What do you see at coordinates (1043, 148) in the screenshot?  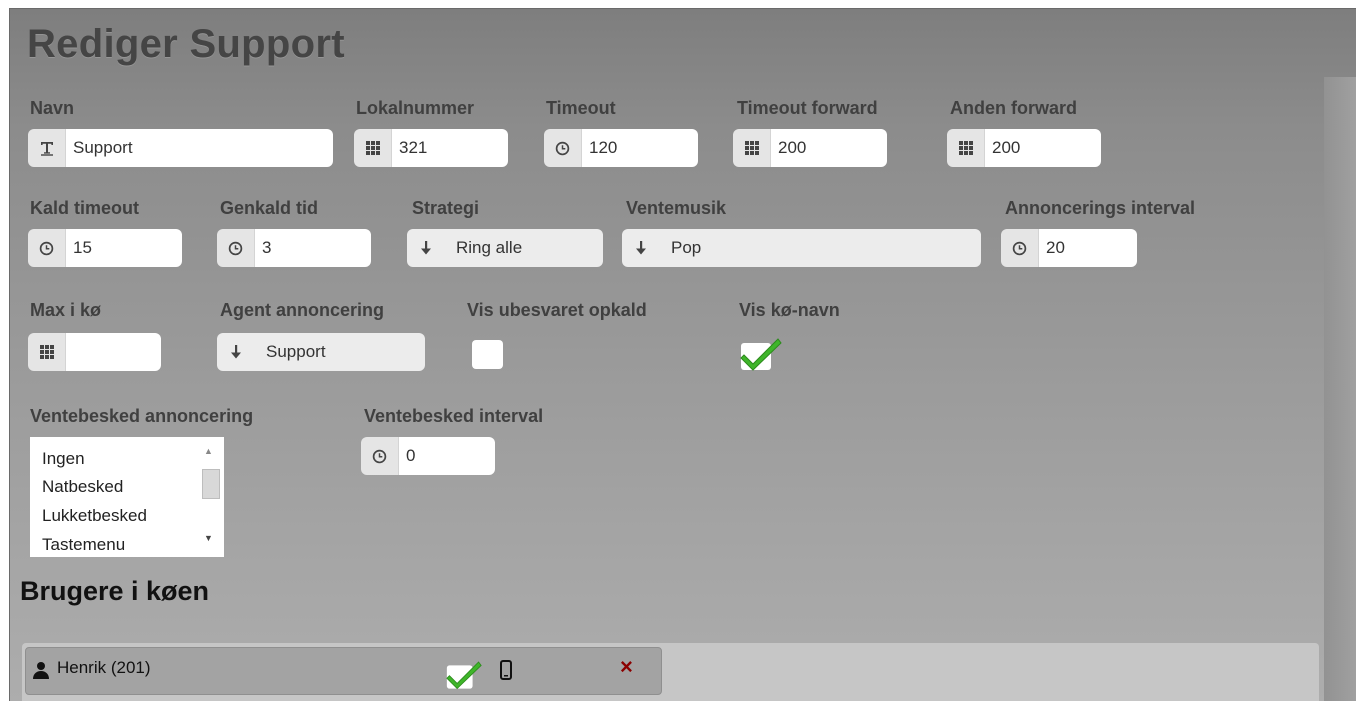 I see `anden-forward-value: 200` at bounding box center [1043, 148].